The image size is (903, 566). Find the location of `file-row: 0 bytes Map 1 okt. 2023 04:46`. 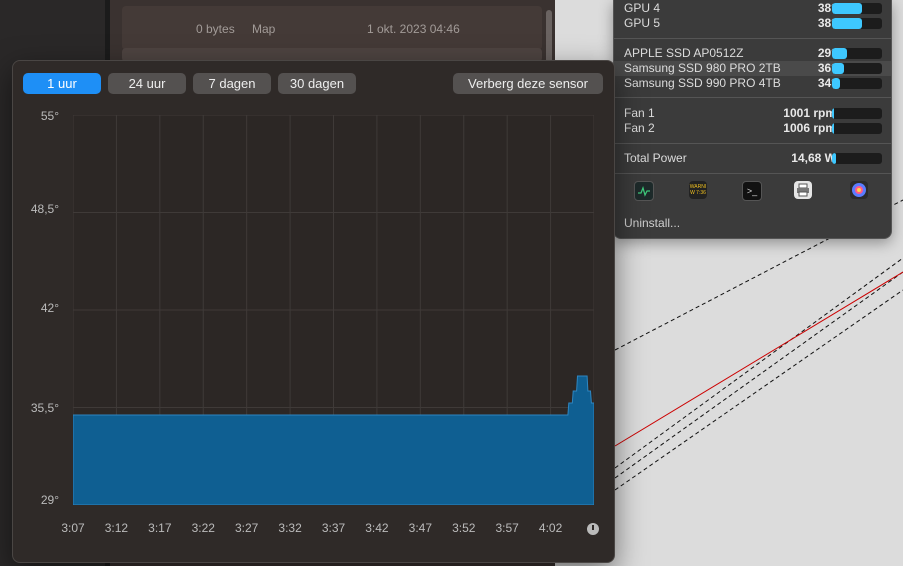

file-row: 0 bytes Map 1 okt. 2023 04:46 is located at coordinates (332, 28).